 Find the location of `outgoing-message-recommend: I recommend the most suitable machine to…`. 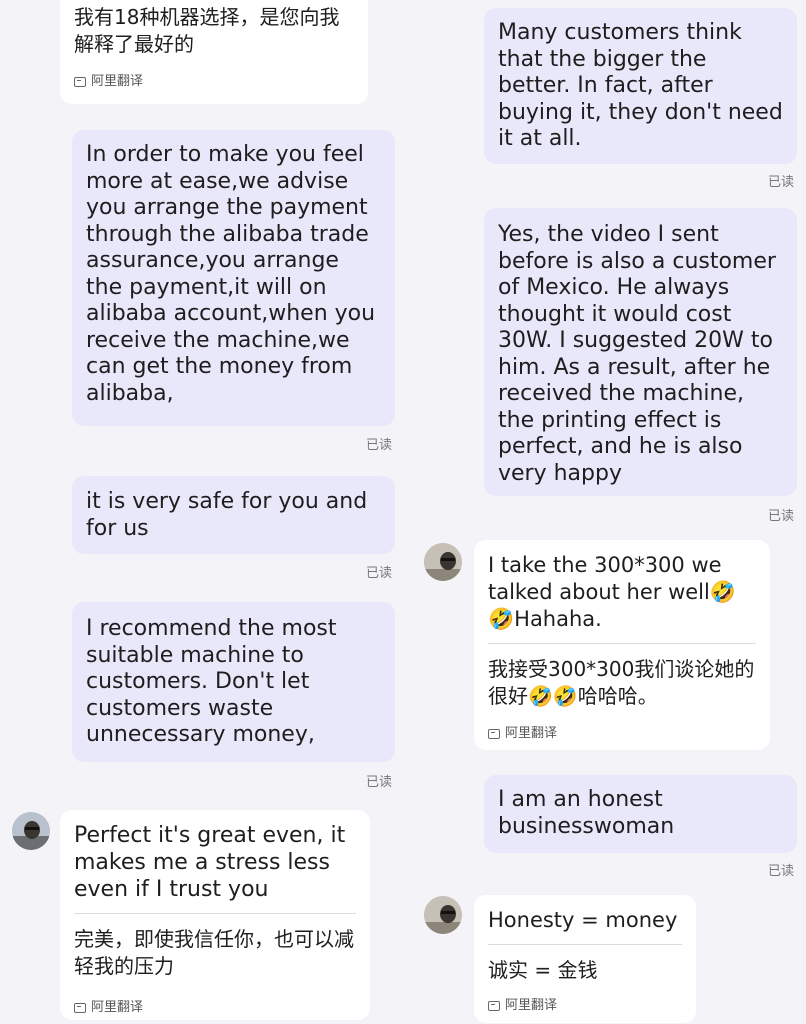

outgoing-message-recommend: I recommend the most suitable machine to… is located at coordinates (233, 682).